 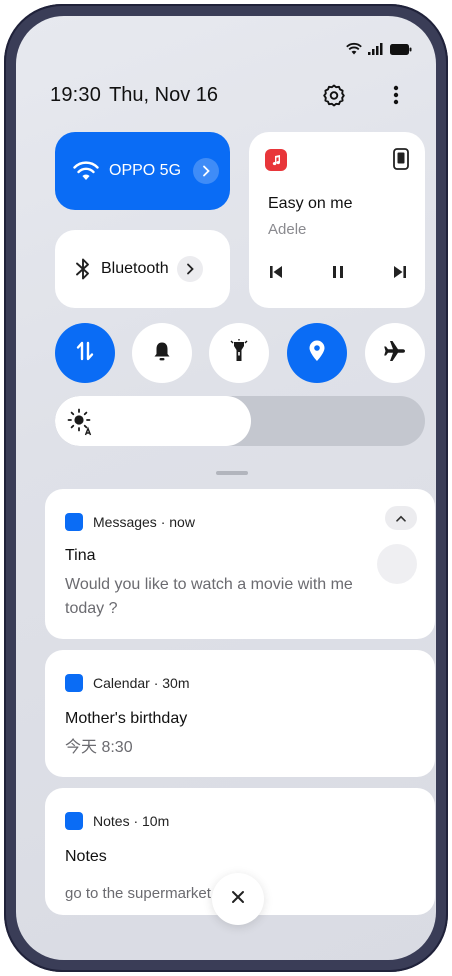 I want to click on settings-gear-icon, so click(x=334, y=95).